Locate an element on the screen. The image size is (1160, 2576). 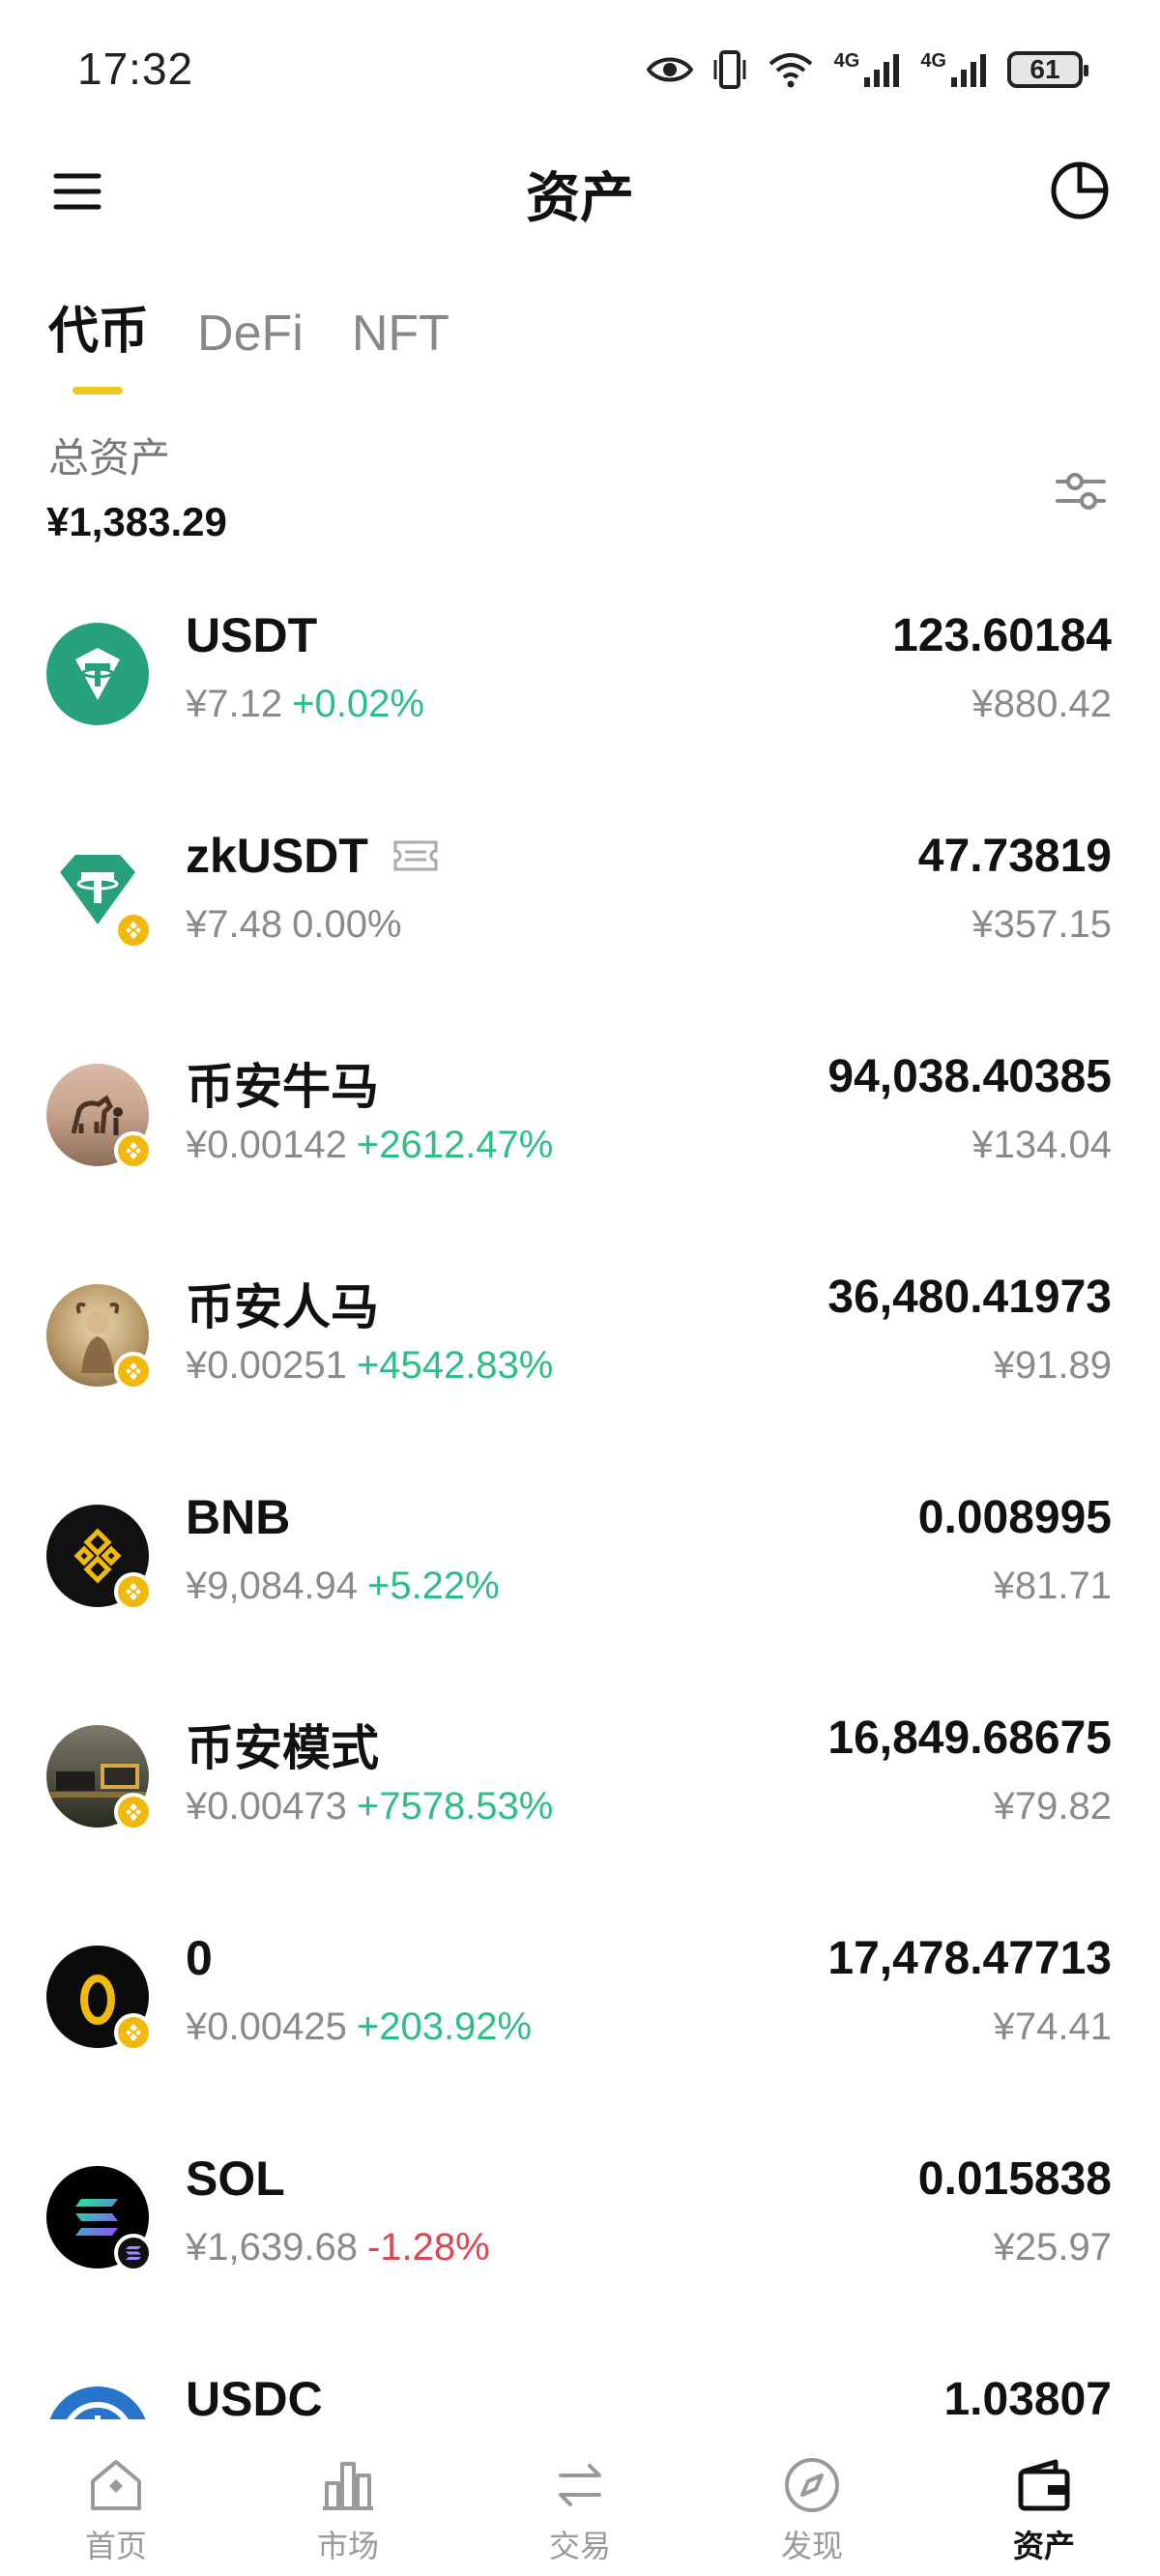
filter-button is located at coordinates (1081, 491).